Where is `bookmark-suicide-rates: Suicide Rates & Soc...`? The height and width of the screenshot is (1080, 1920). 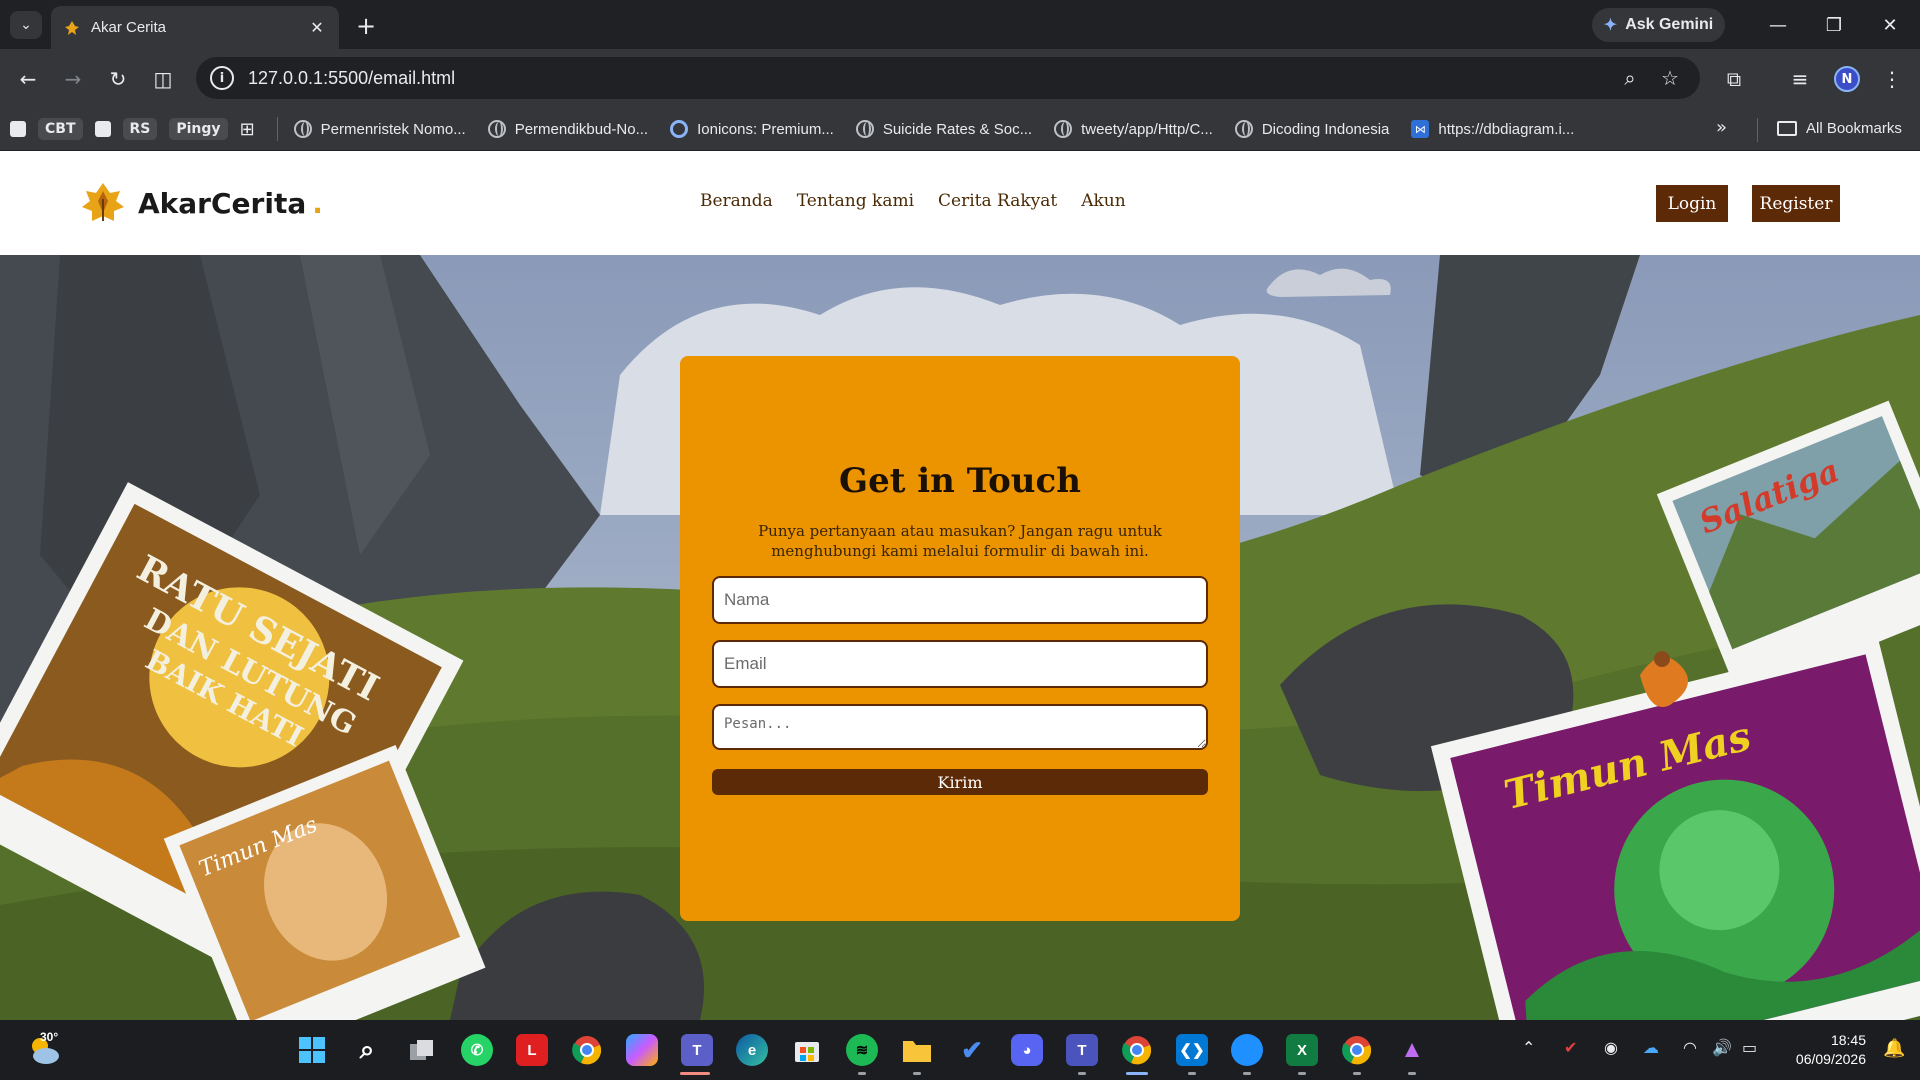 bookmark-suicide-rates: Suicide Rates & Soc... is located at coordinates (944, 129).